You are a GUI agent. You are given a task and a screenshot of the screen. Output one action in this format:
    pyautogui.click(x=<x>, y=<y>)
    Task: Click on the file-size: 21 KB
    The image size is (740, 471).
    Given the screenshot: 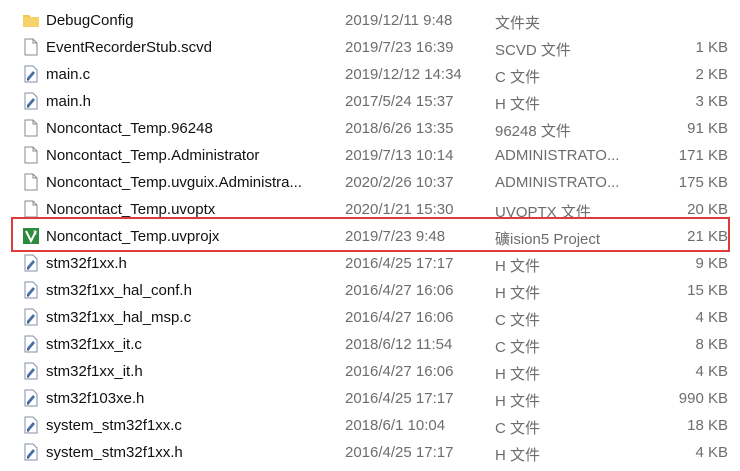 What is the action you would take?
    pyautogui.click(x=707, y=236)
    